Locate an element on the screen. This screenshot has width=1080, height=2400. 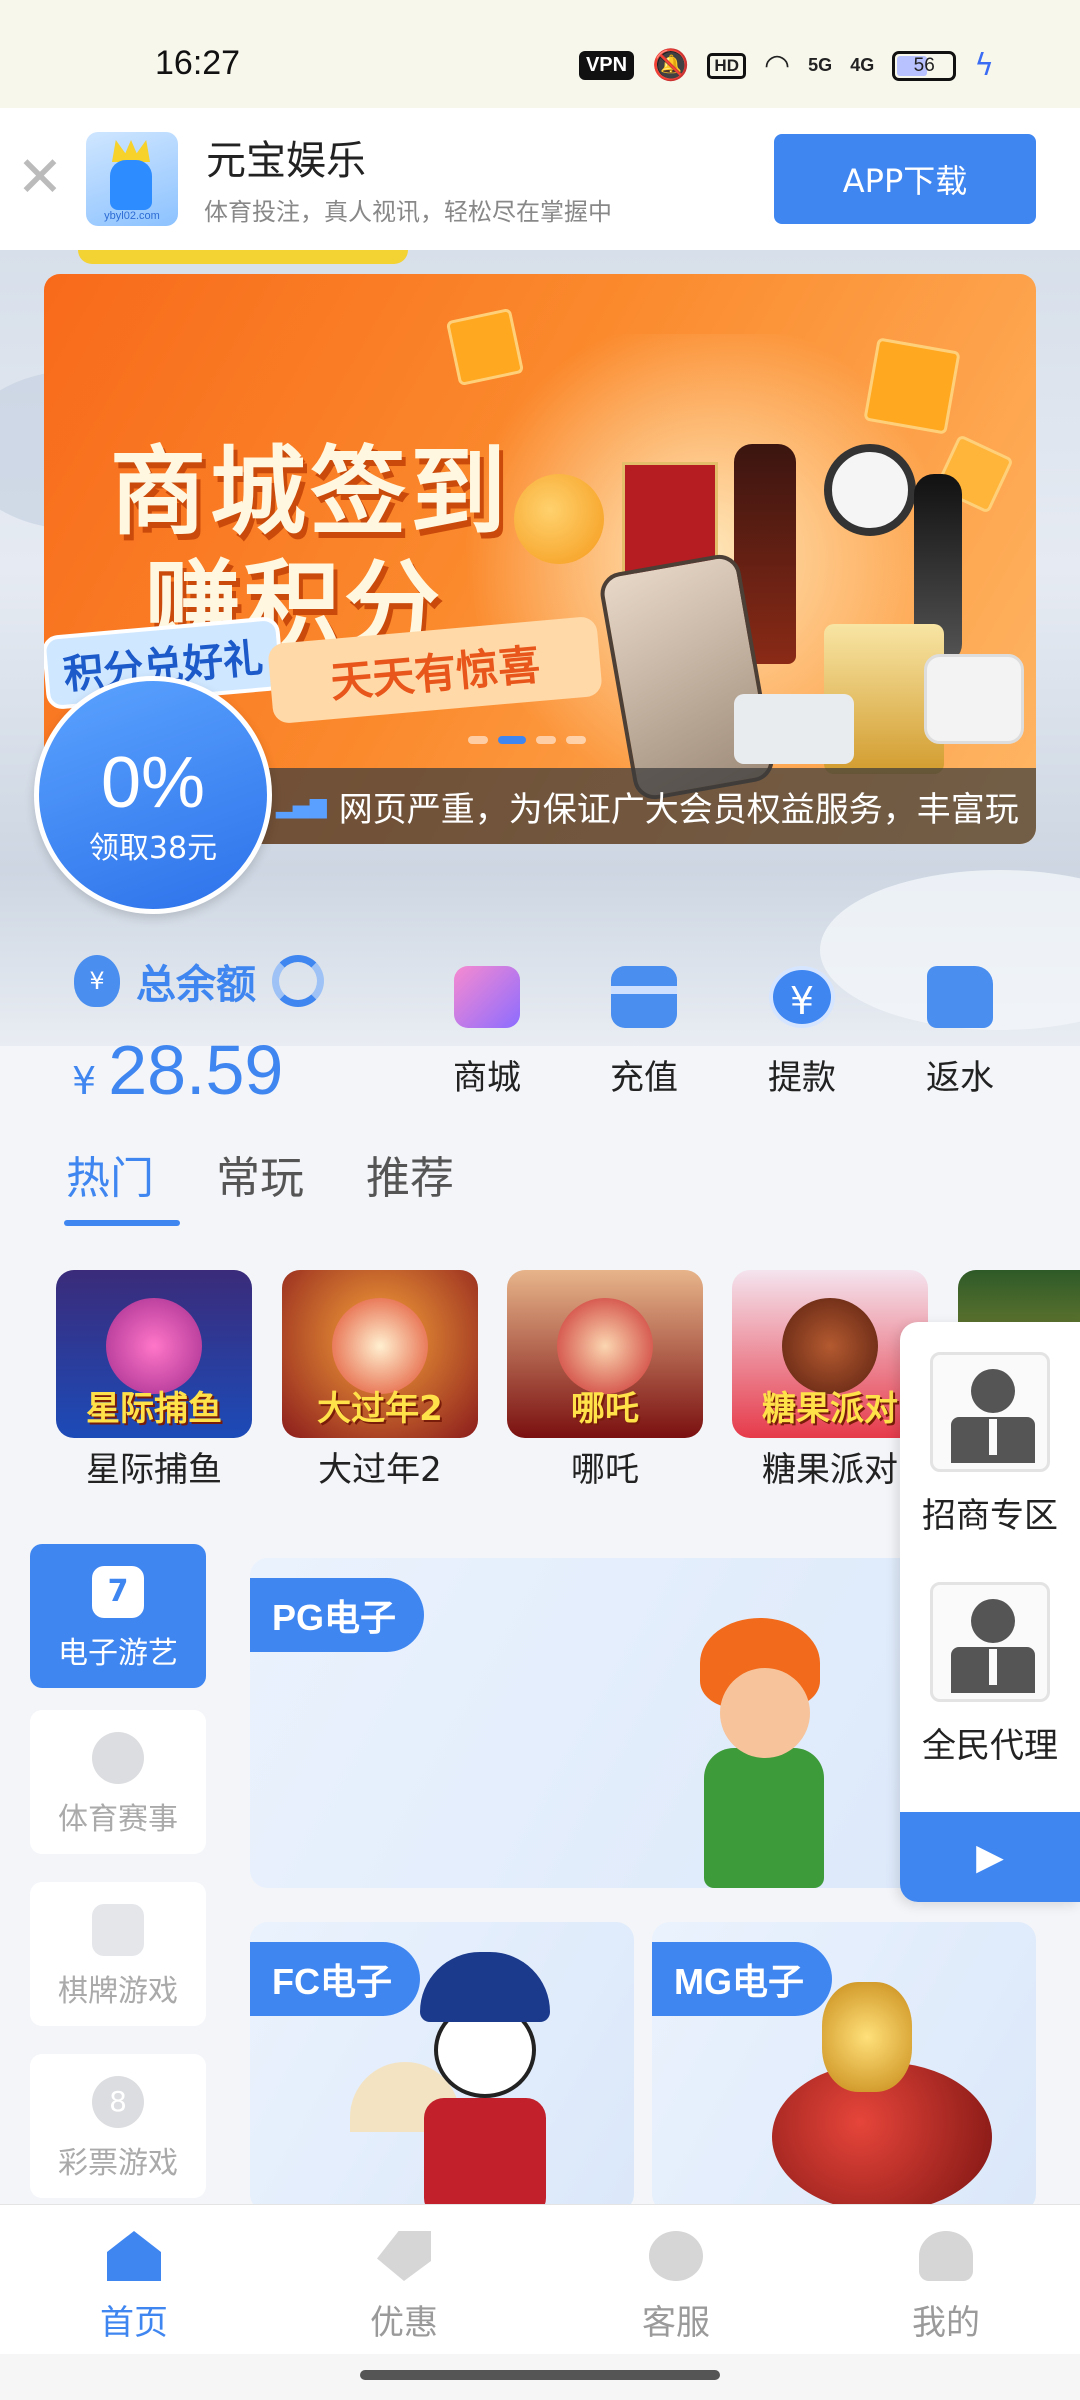
slot-7-icon: 7 is located at coordinates (118, 1592).